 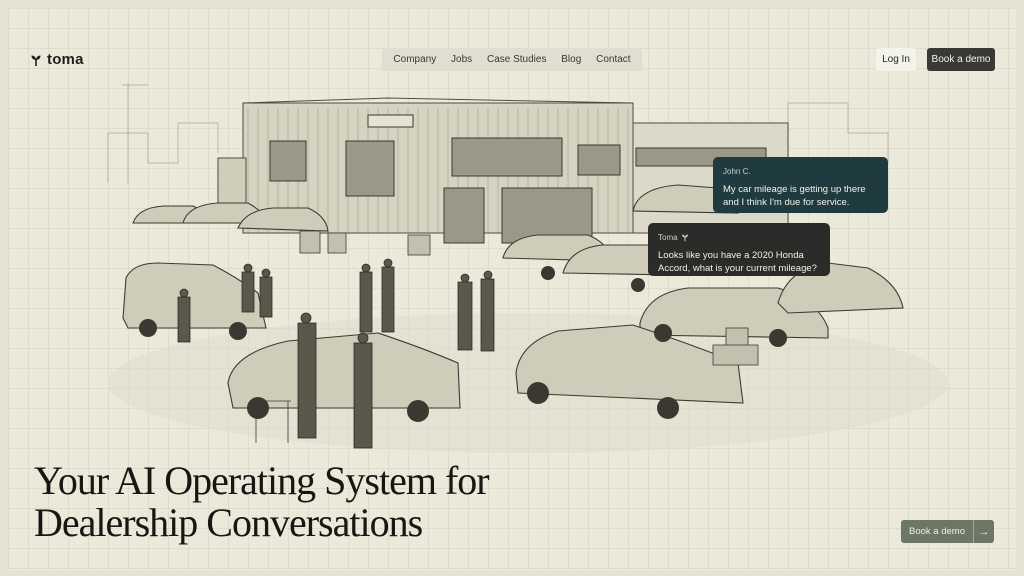 What do you see at coordinates (262, 480) in the screenshot?
I see `hero-title-line-1: Your AI Operating System for` at bounding box center [262, 480].